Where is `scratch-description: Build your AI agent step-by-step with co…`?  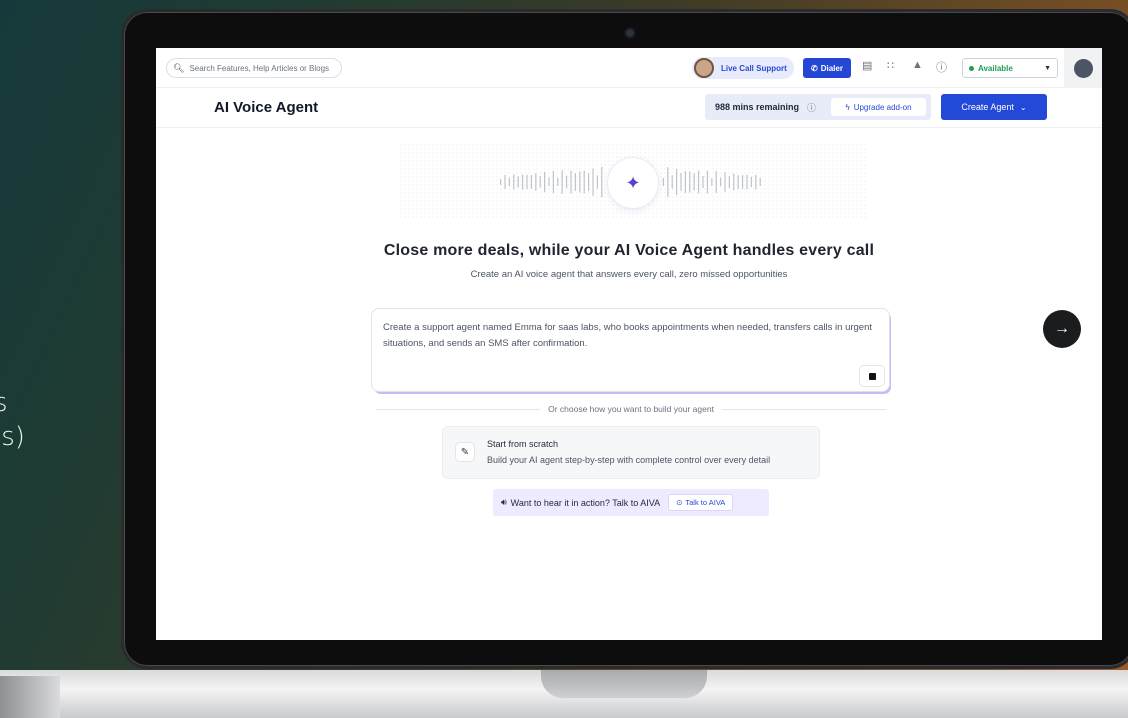
scratch-description: Build your AI agent step-by-step with co… is located at coordinates (629, 460).